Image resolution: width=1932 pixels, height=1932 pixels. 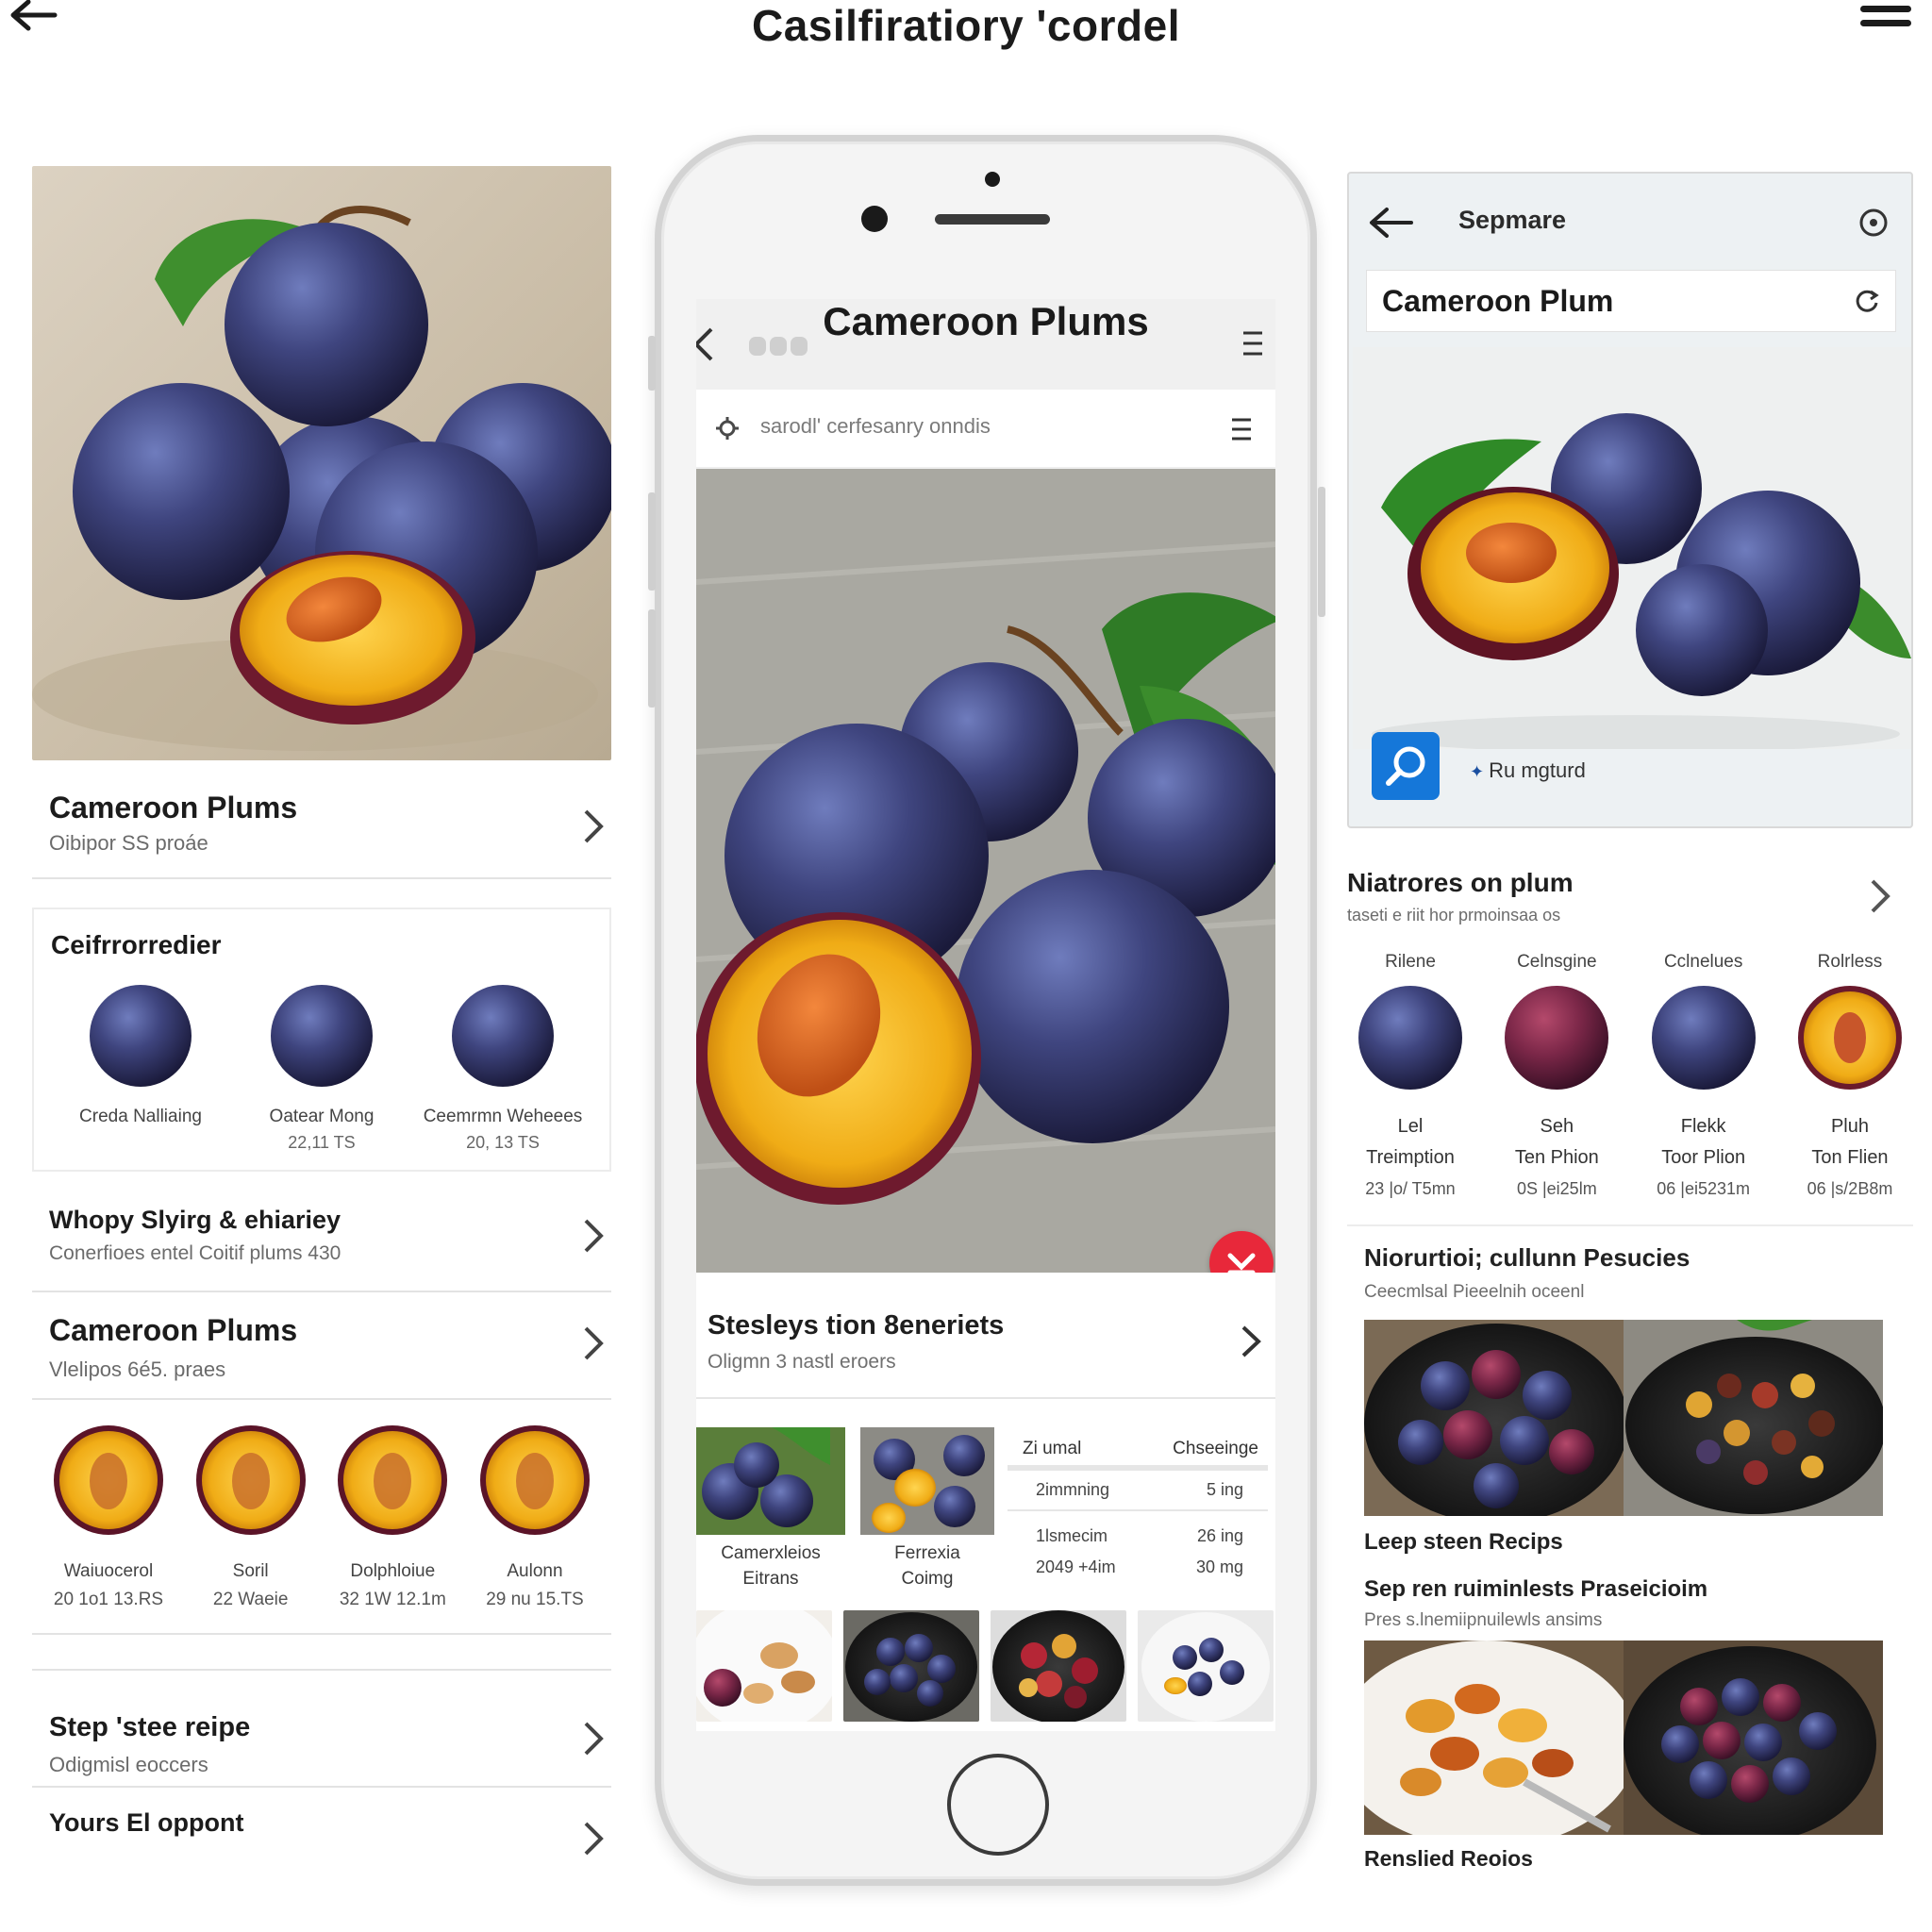 What do you see at coordinates (321, 819) in the screenshot?
I see `list-item-cameroon-plums: Cameroon Plums Oibipor SS proáe` at bounding box center [321, 819].